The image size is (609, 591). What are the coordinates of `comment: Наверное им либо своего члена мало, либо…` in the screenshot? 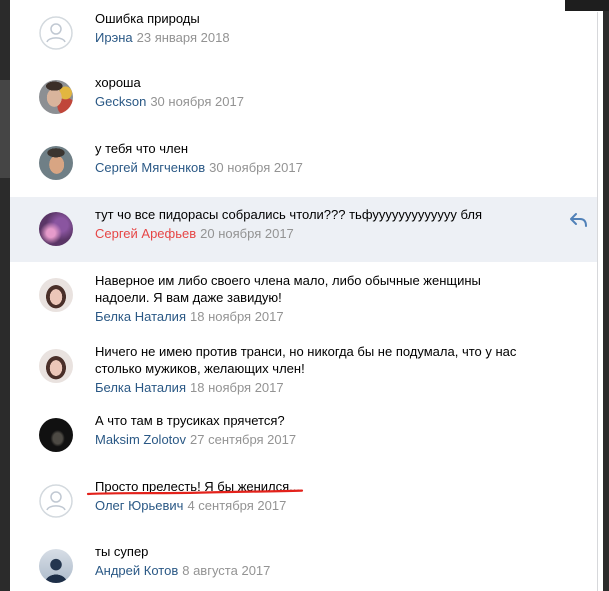 It's located at (303, 294).